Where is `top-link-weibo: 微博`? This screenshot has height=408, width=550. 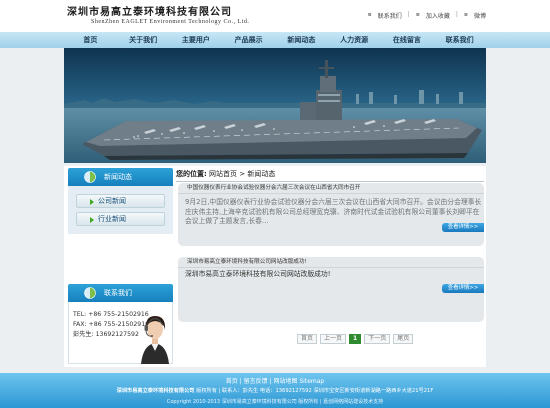 top-link-weibo: 微博 is located at coordinates (480, 15).